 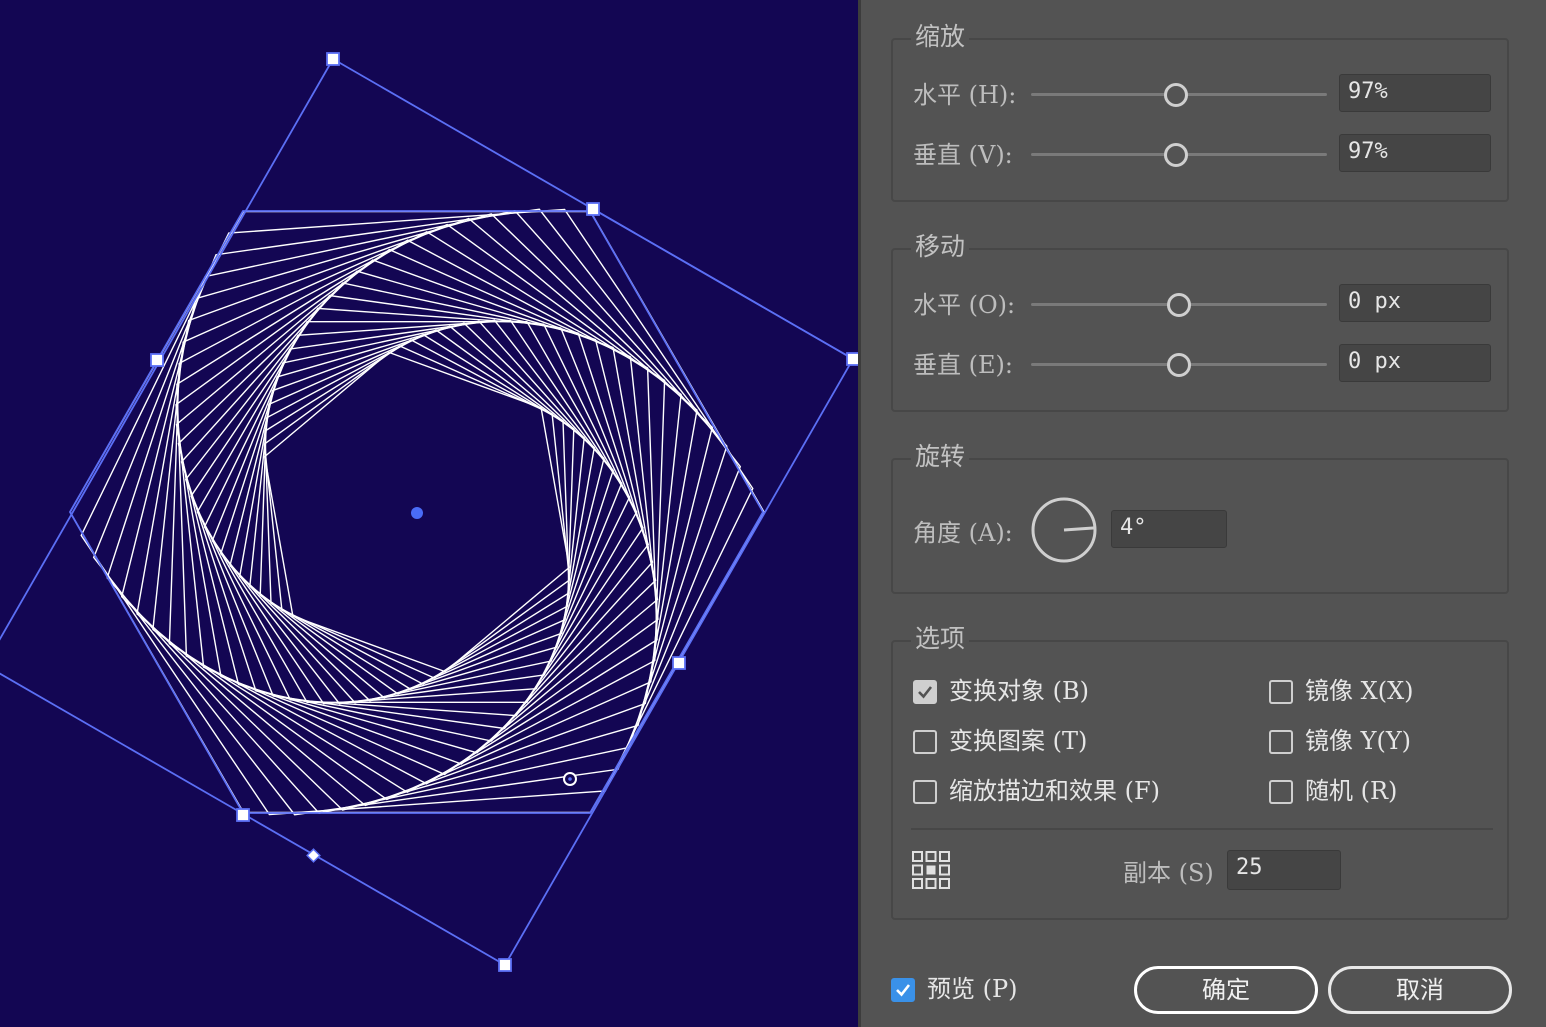 What do you see at coordinates (1415, 153) in the screenshot?
I see `scale-vertical-input: 97%` at bounding box center [1415, 153].